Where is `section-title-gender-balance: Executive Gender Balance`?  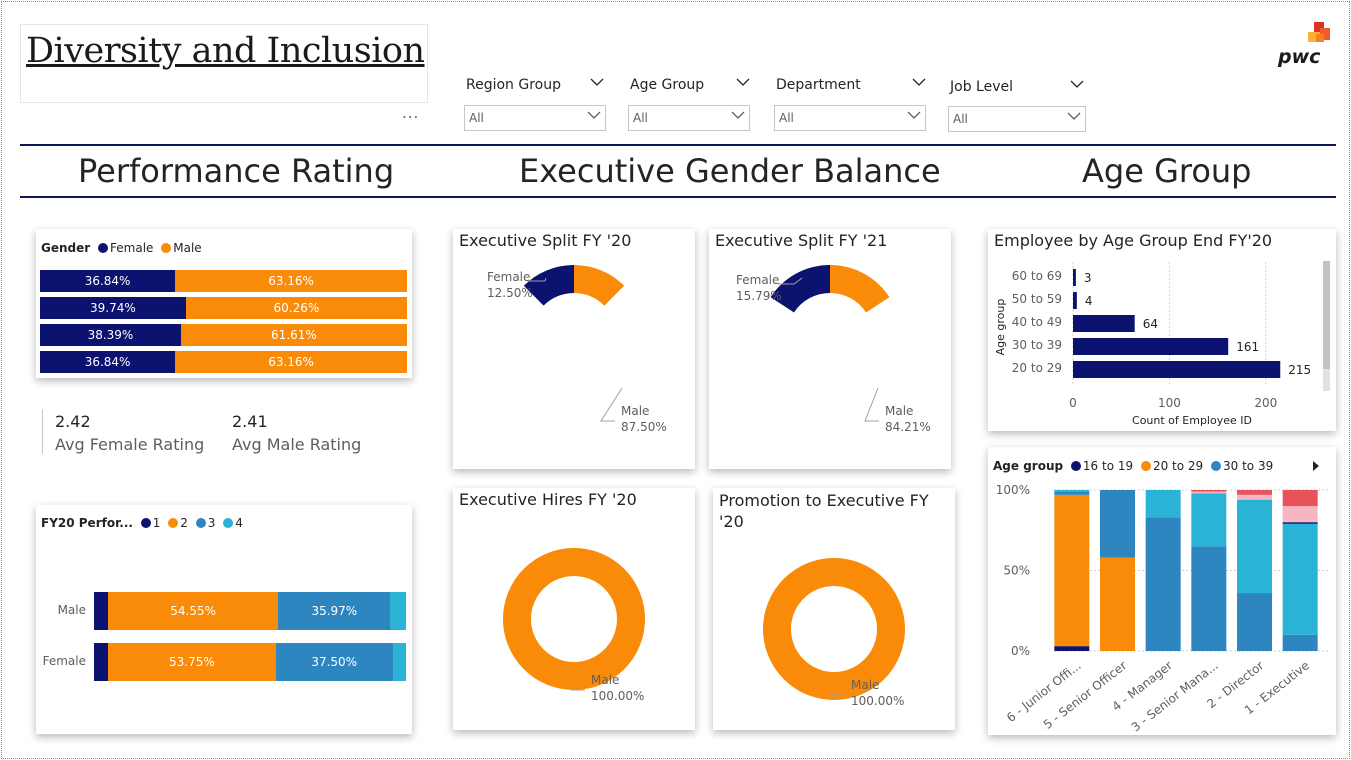
section-title-gender-balance: Executive Gender Balance is located at coordinates (730, 171).